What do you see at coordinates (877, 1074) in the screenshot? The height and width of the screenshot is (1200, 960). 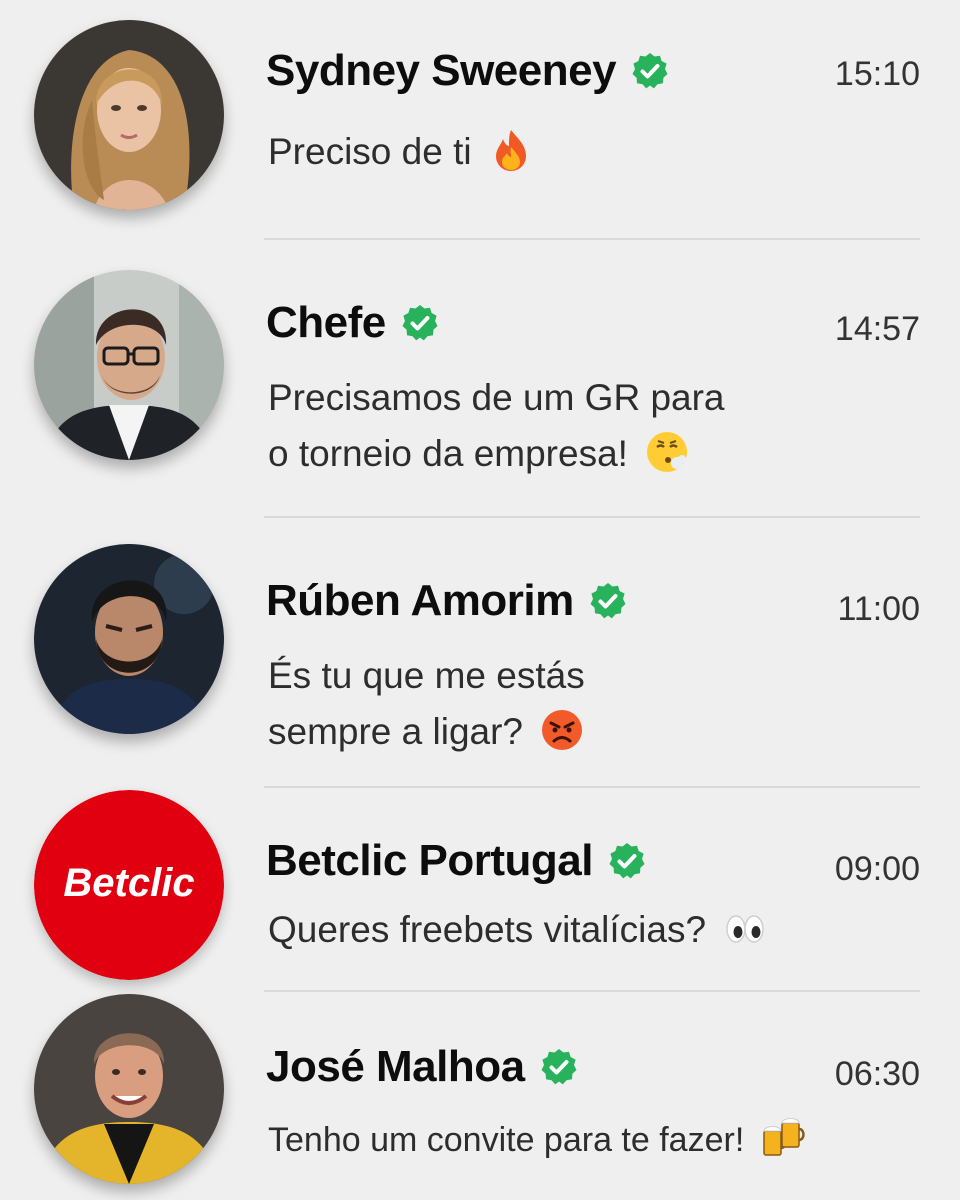 I see `message-time: 06:30` at bounding box center [877, 1074].